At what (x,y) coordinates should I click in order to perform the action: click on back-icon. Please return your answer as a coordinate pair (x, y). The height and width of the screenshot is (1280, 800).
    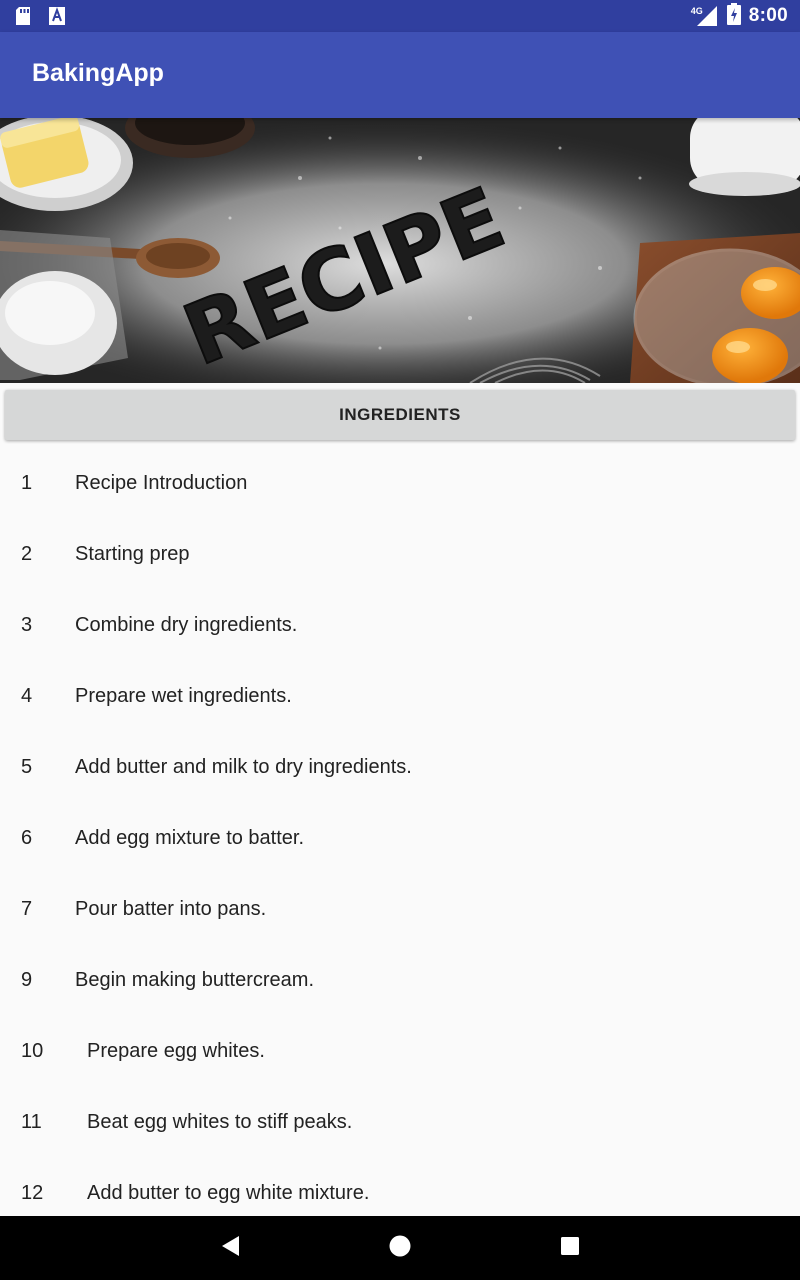
    Looking at the image, I should click on (230, 1248).